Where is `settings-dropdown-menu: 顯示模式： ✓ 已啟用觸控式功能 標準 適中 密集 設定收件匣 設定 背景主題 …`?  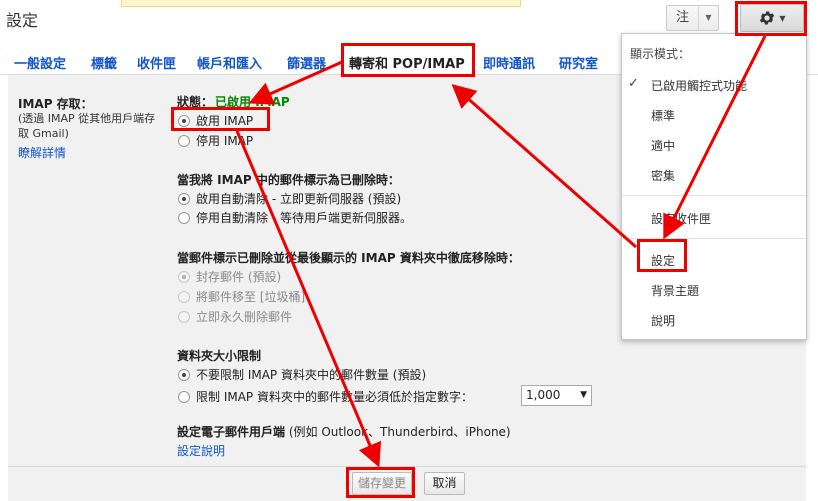
settings-dropdown-menu: 顯示模式： ✓ 已啟用觸控式功能 標準 適中 密集 設定收件匣 設定 背景主題 … is located at coordinates (714, 186).